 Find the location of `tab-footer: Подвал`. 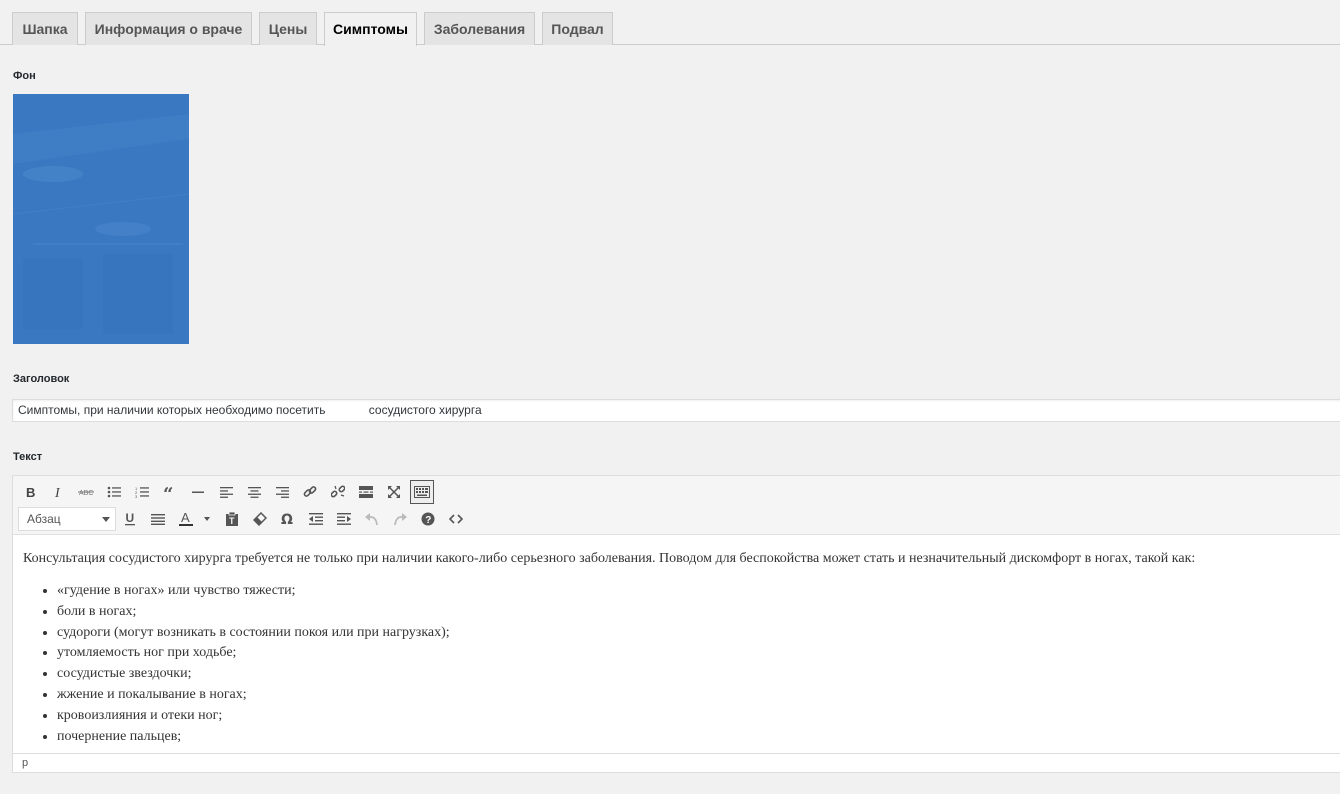

tab-footer: Подвал is located at coordinates (577, 28).